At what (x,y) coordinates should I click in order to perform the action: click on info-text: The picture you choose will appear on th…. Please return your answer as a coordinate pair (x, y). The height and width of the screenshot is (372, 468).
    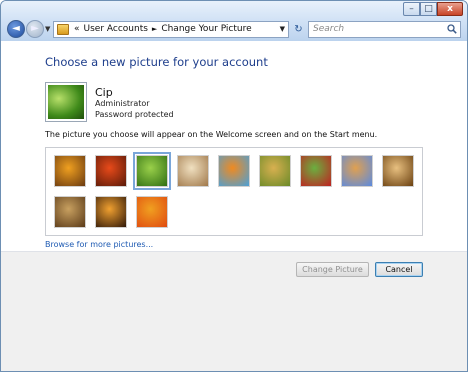
    Looking at the image, I should click on (211, 134).